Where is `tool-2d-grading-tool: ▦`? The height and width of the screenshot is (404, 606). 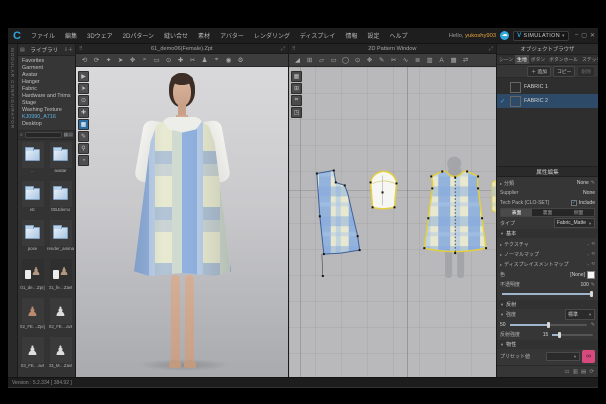 tool-2d-grading-tool: ▦ is located at coordinates (453, 60).